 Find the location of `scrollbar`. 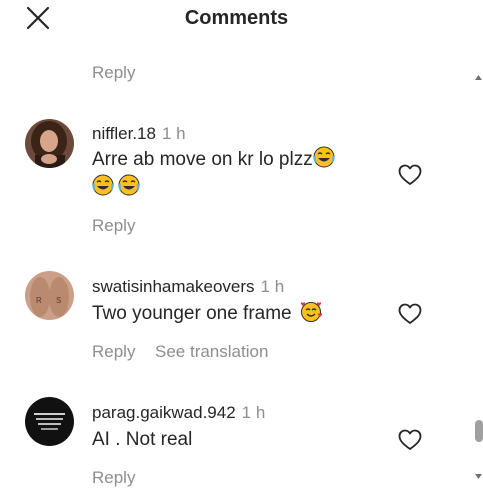

scrollbar is located at coordinates (478, 273).